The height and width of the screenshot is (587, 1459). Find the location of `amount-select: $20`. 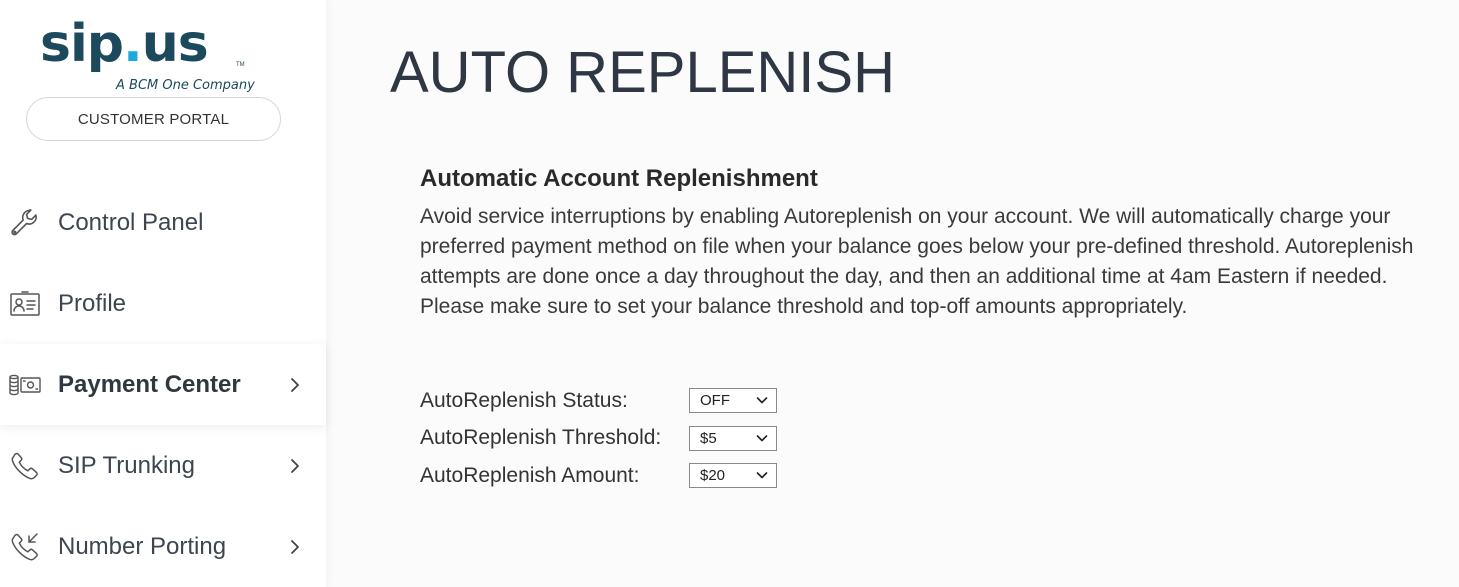

amount-select: $20 is located at coordinates (733, 476).